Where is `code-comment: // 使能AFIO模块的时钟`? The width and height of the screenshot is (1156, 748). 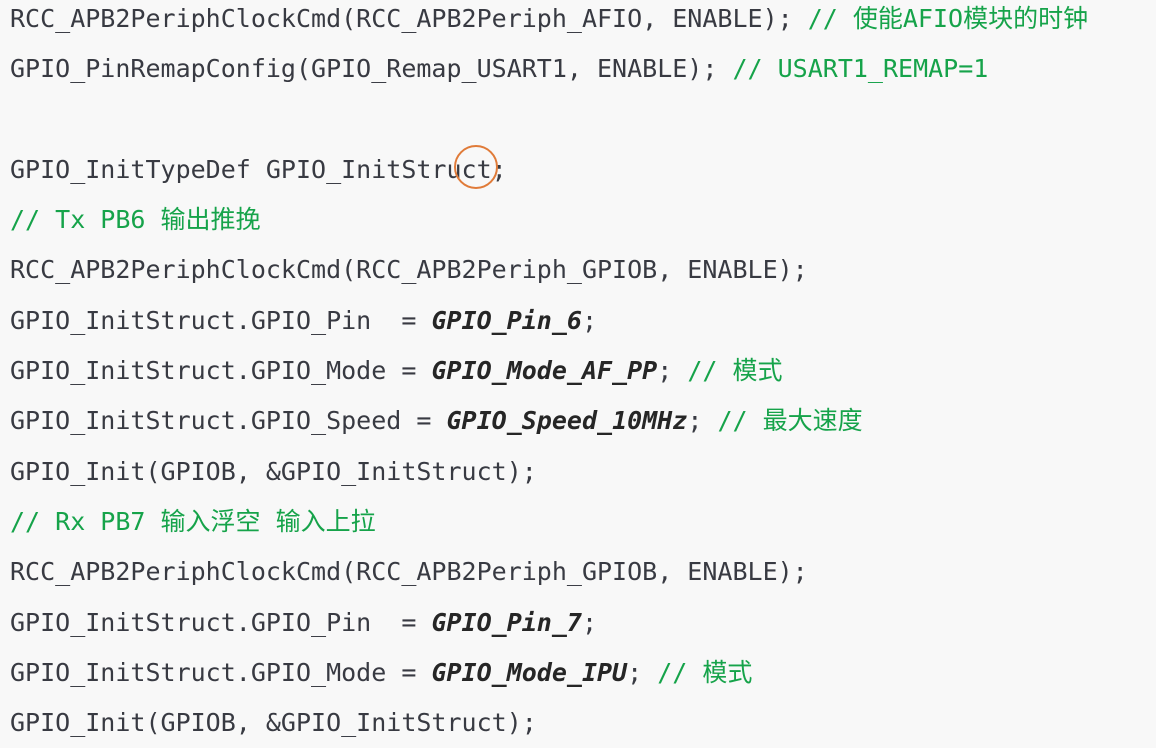 code-comment: // 使能AFIO模块的时钟 is located at coordinates (948, 18).